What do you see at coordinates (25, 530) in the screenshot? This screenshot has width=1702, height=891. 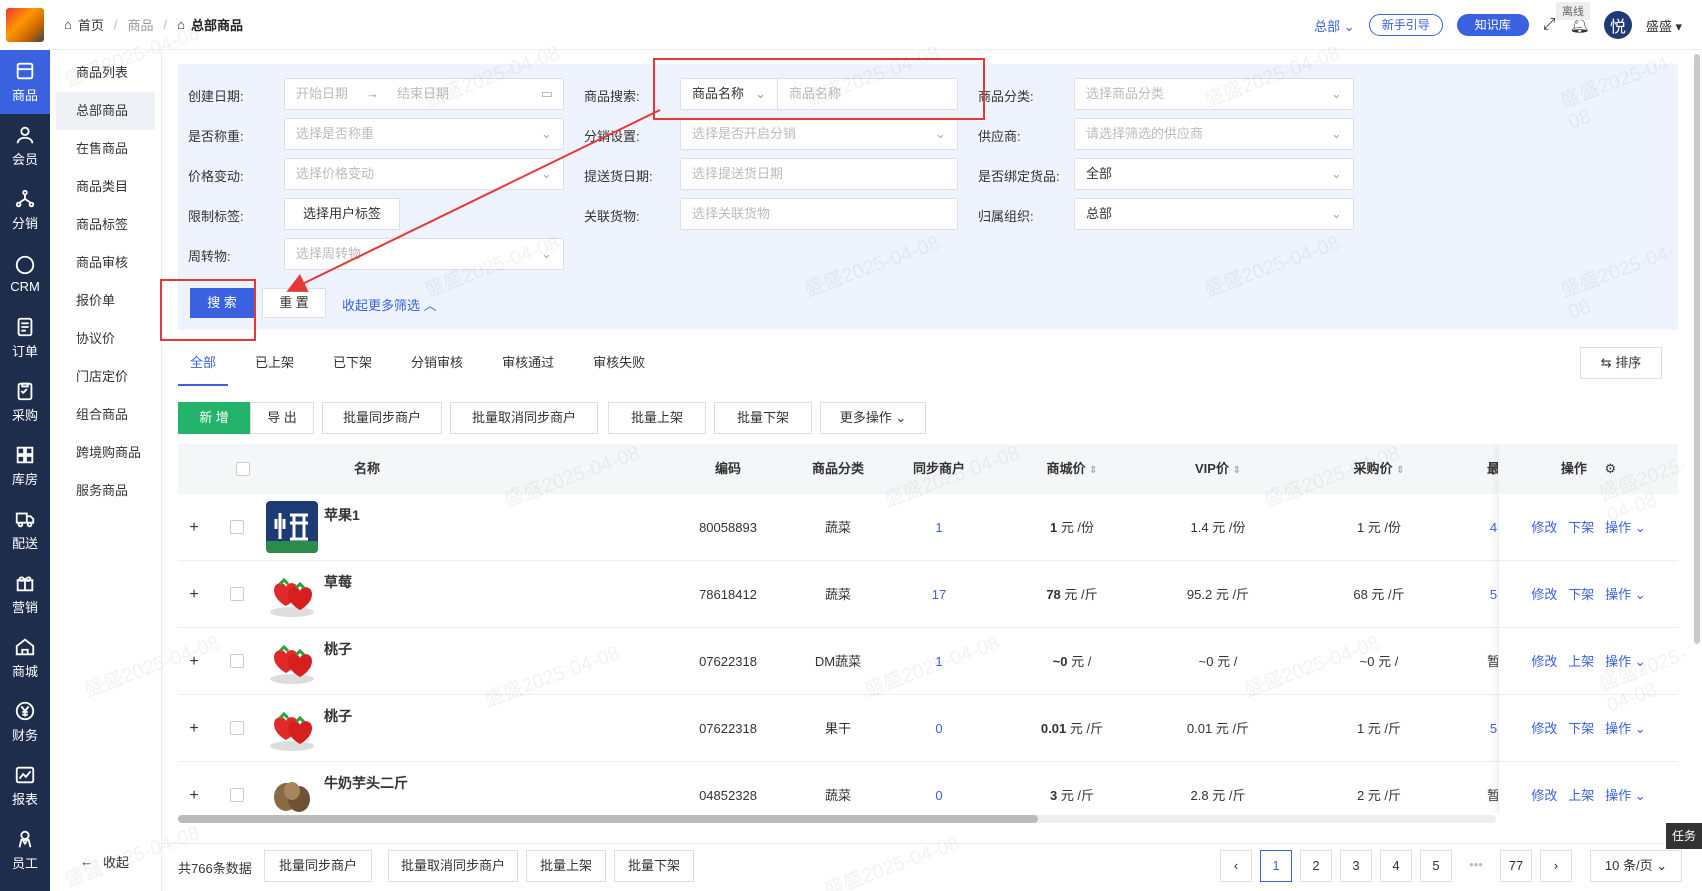 I see `rail-item-8: 配送` at bounding box center [25, 530].